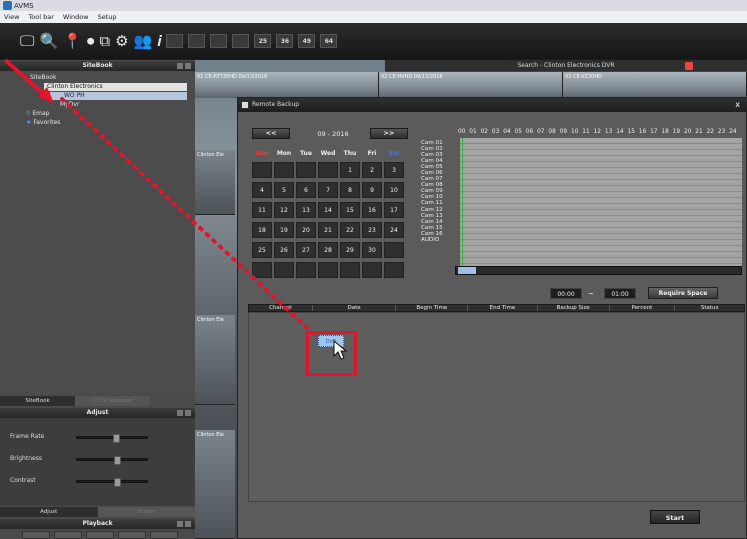 This screenshot has width=747, height=539. I want to click on mouse-cursor-icon, so click(340, 350).